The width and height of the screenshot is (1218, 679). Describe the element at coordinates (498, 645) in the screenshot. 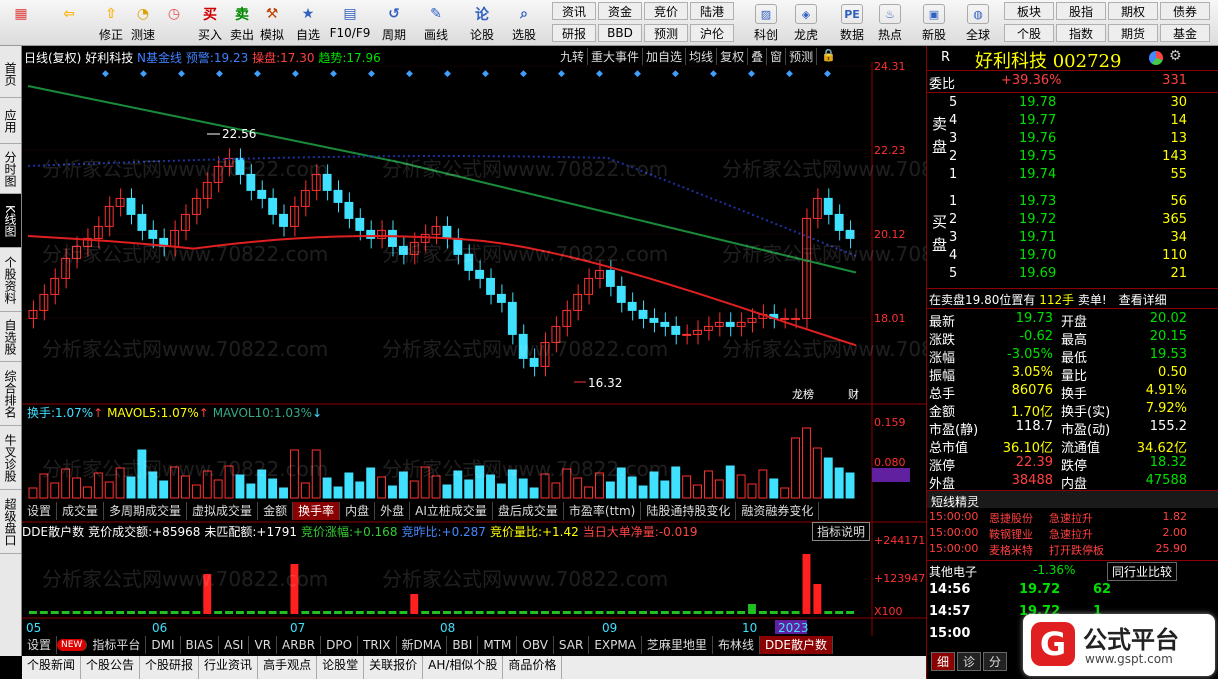

I see `indicator-tab-11: MTM` at that location.